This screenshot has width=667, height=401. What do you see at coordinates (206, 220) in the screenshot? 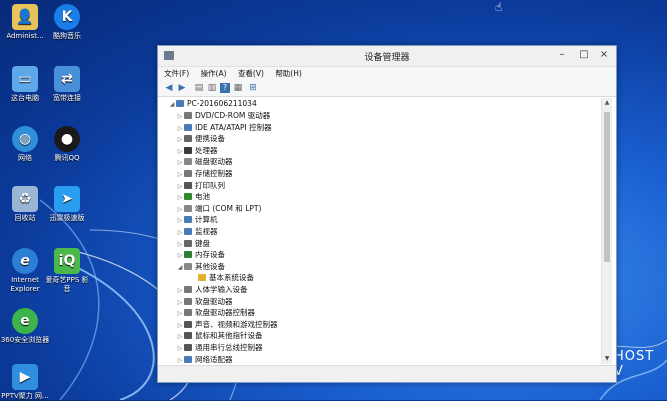
I see `tree-item-label: 计算机` at bounding box center [206, 220].